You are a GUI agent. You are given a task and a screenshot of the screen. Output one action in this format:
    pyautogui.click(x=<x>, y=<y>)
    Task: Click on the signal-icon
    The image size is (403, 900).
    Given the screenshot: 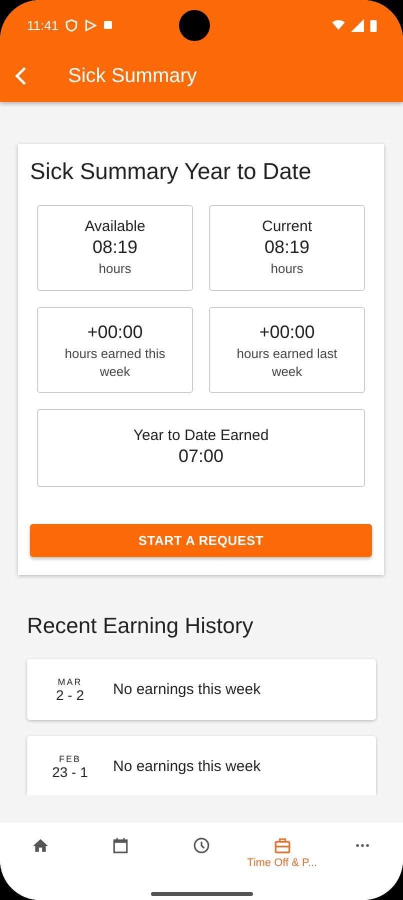 What is the action you would take?
    pyautogui.click(x=357, y=25)
    